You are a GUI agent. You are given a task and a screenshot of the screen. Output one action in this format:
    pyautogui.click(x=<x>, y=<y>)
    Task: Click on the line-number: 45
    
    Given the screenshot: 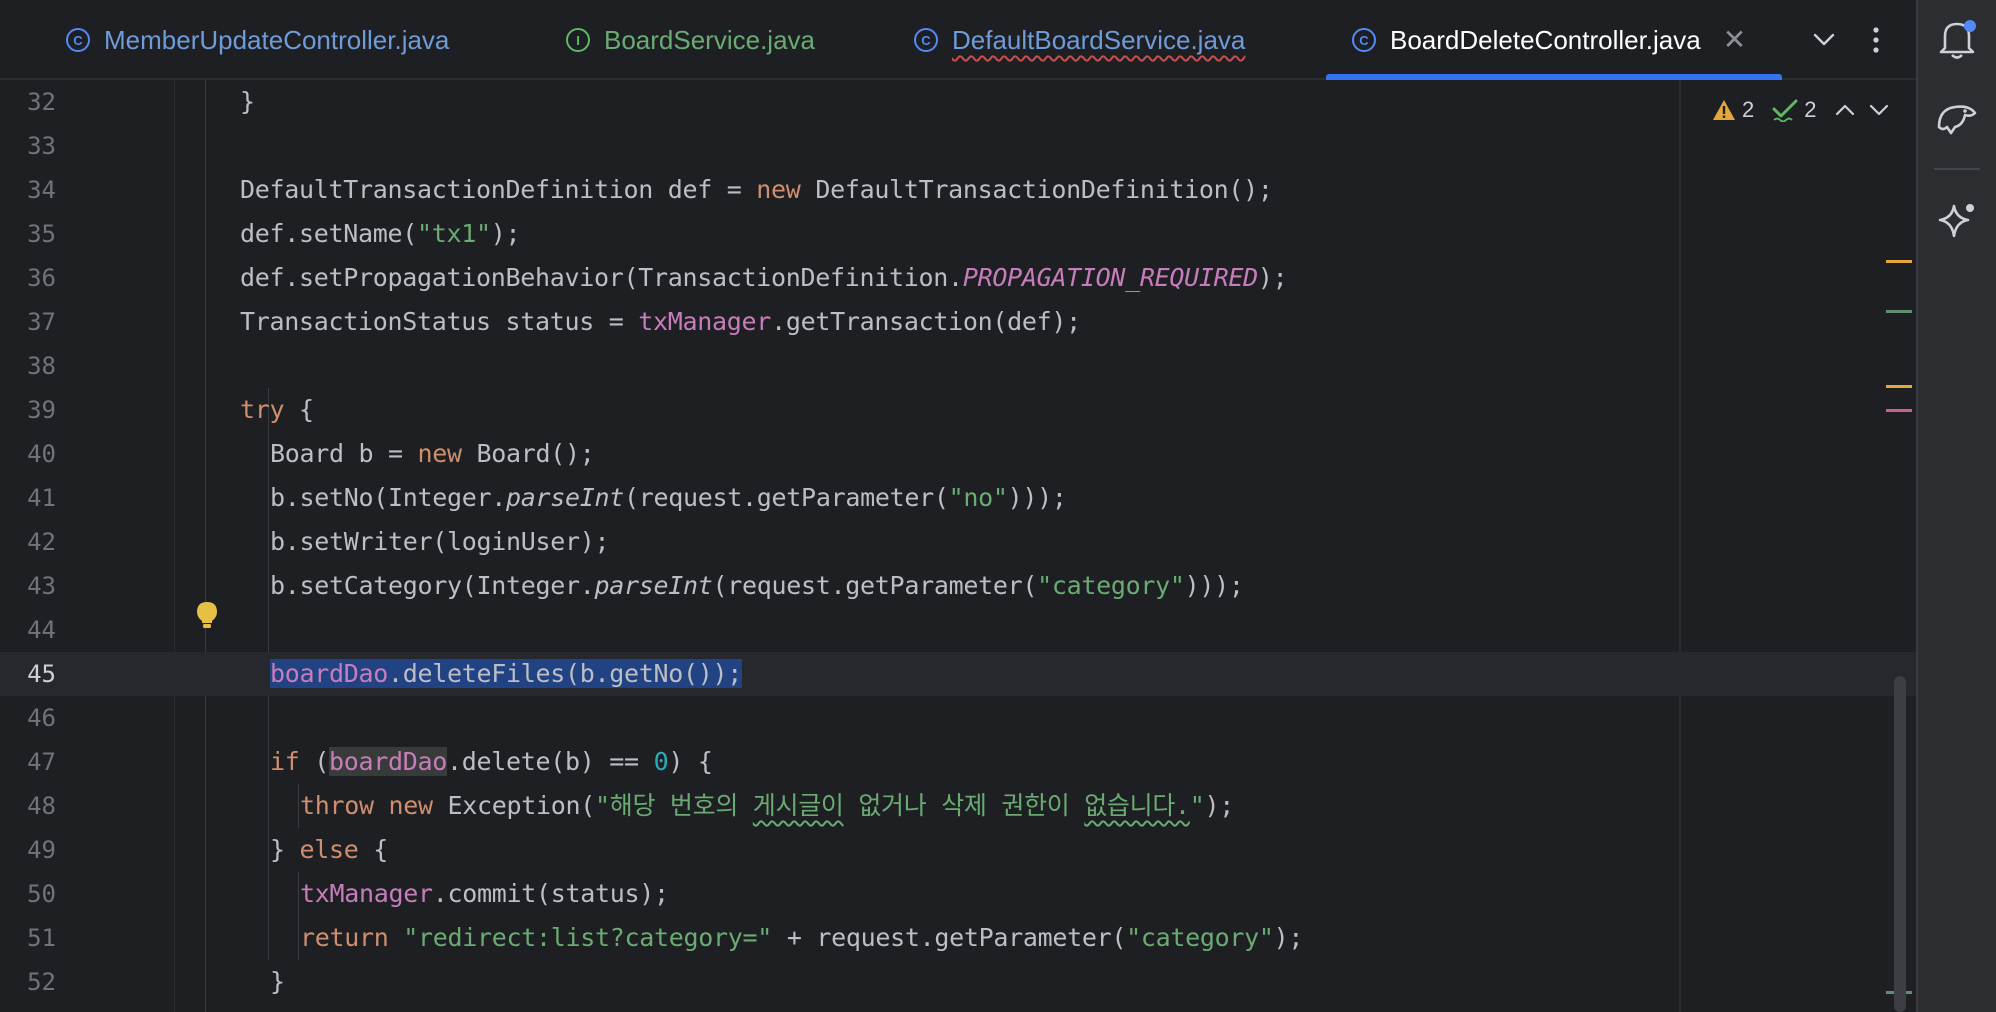 What is the action you would take?
    pyautogui.click(x=41, y=674)
    